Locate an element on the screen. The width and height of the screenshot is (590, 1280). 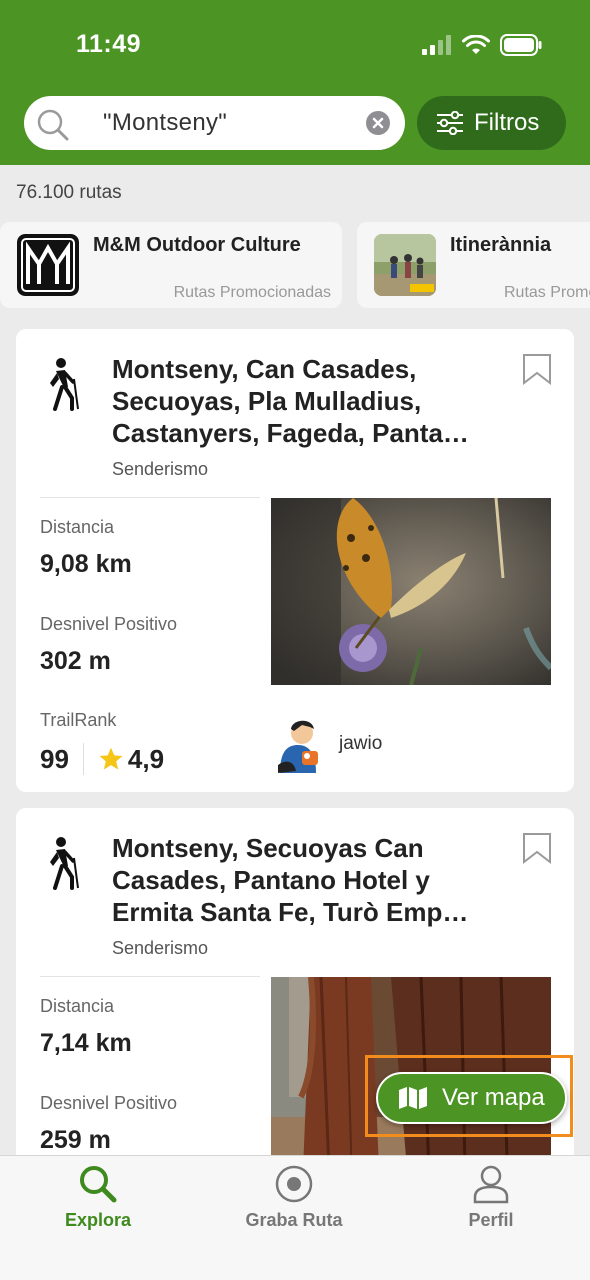
view-map-button: Ver mapa is located at coordinates (471, 1098).